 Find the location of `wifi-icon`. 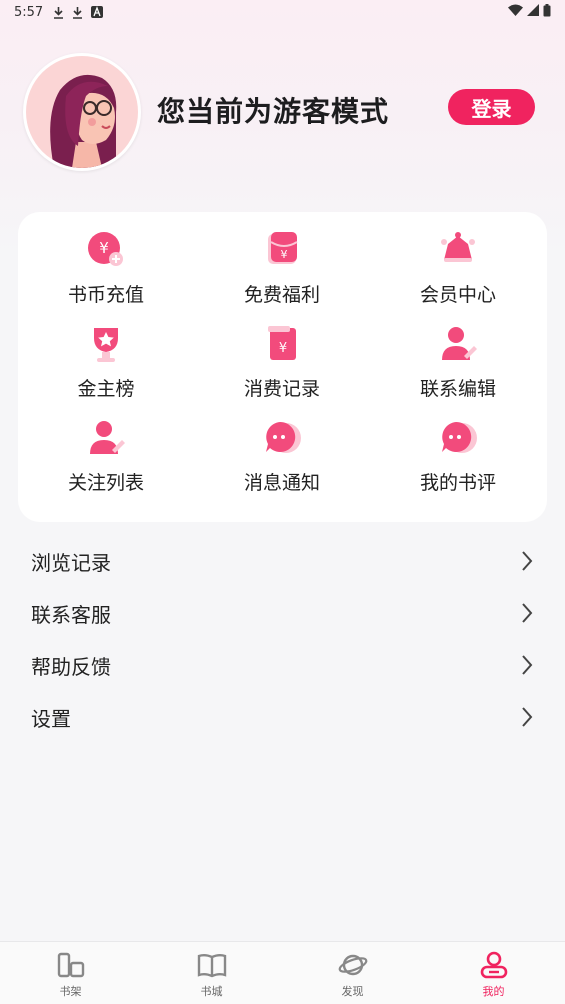

wifi-icon is located at coordinates (515, 12).